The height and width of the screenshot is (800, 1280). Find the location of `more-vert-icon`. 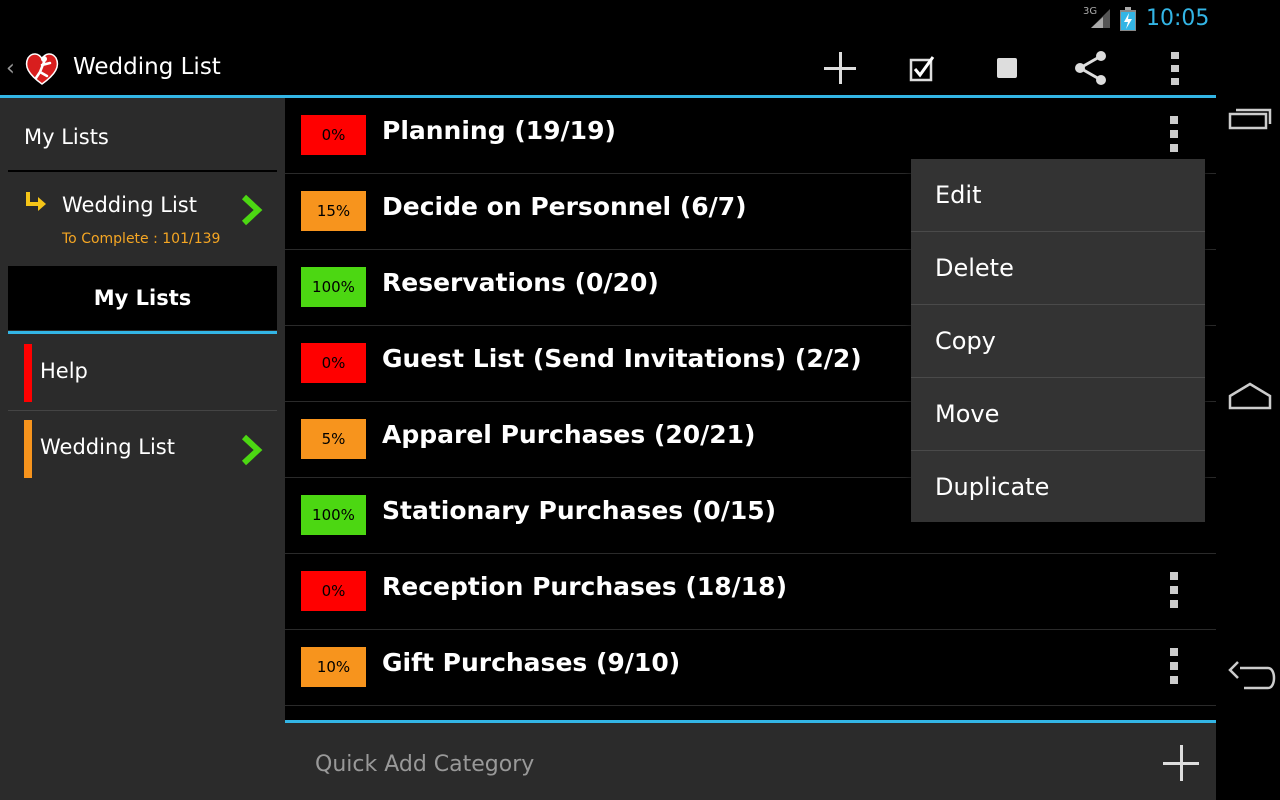

more-vert-icon is located at coordinates (1175, 68).